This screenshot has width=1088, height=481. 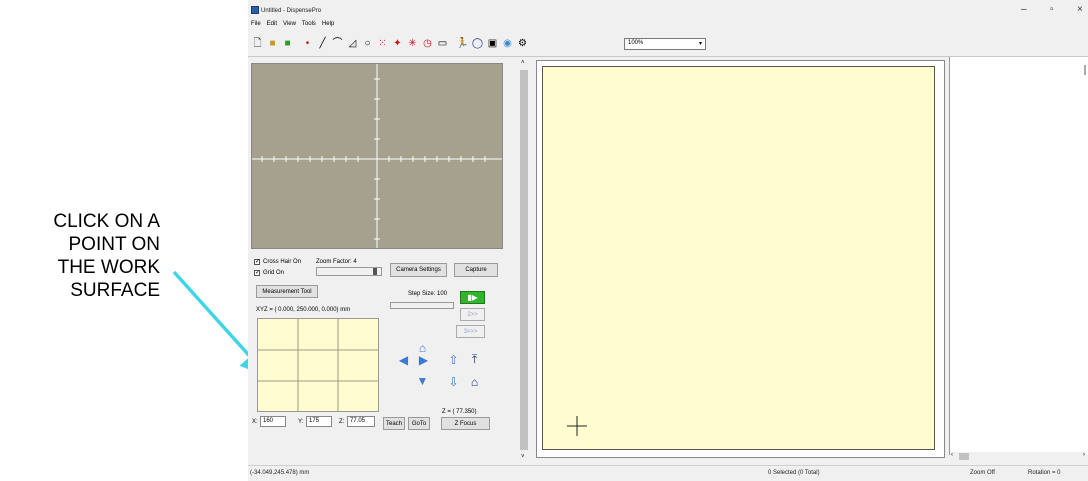 I want to click on jog-right-icon: ▶, so click(x=423, y=359).